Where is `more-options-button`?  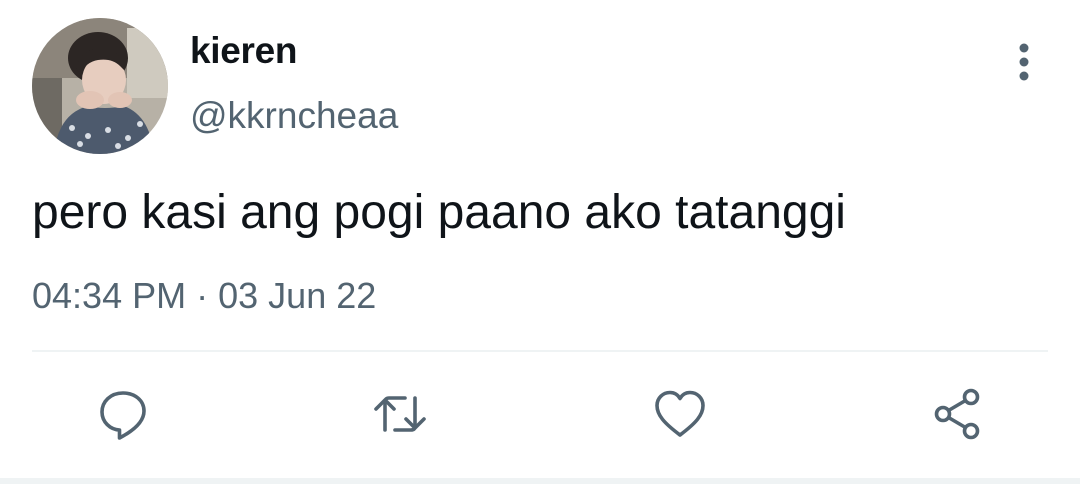 more-options-button is located at coordinates (1024, 63).